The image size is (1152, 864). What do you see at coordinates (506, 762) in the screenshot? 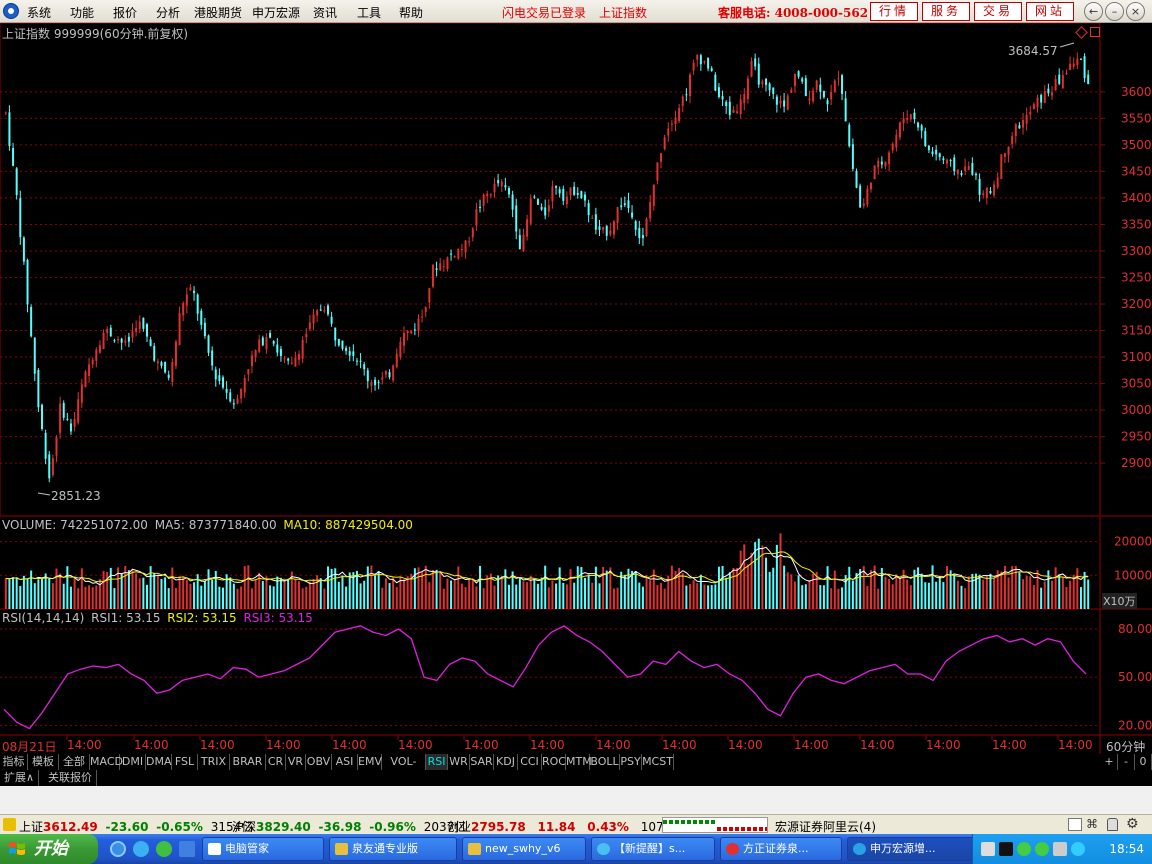
I see `indicator-tab-kdj: KDJ` at bounding box center [506, 762].